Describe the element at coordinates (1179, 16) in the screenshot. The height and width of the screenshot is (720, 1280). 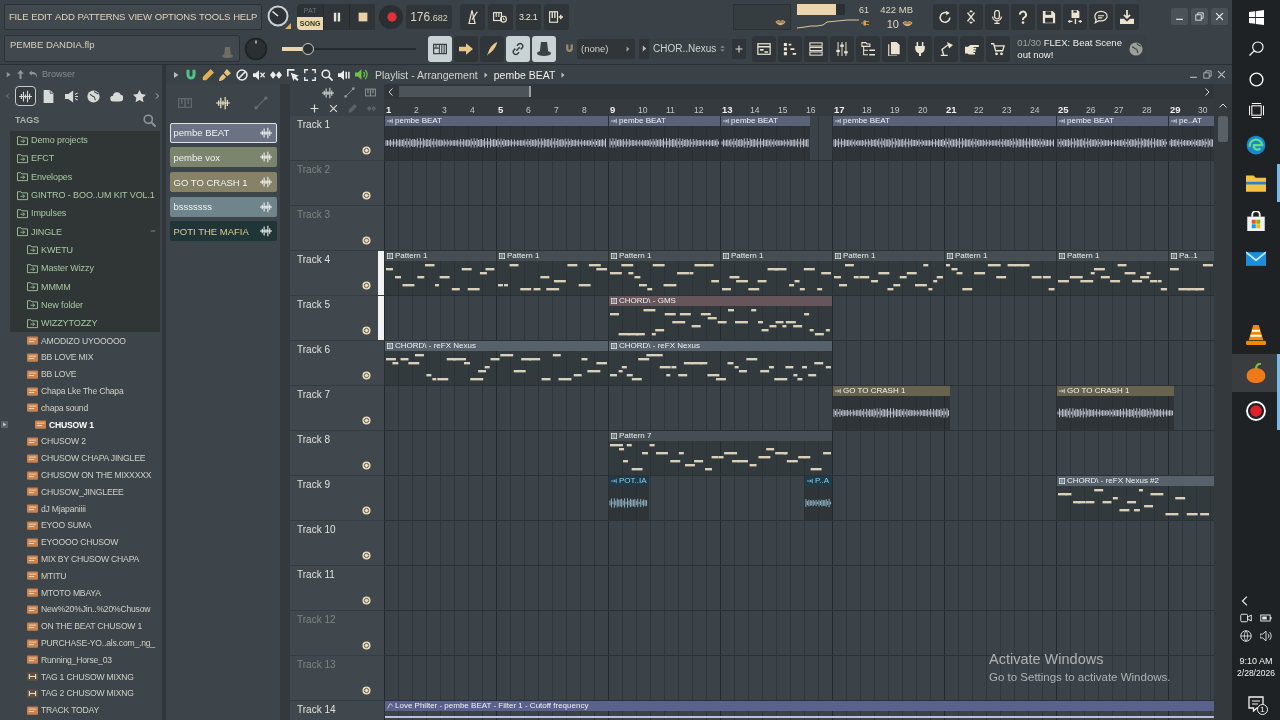
I see `minimize-button` at that location.